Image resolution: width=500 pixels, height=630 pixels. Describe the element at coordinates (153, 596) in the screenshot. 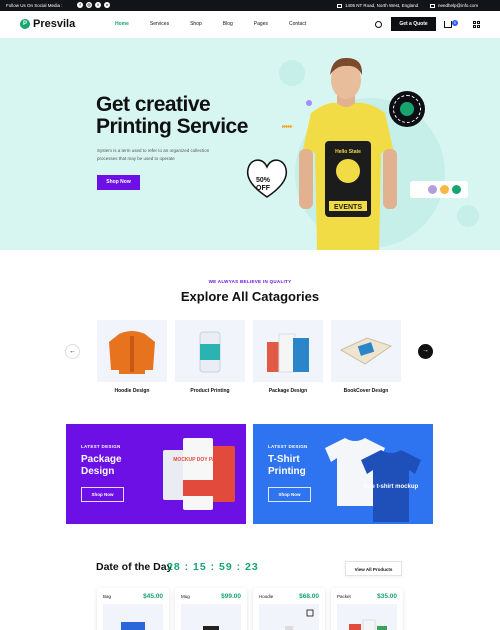

I see `product-price: $45.00` at that location.